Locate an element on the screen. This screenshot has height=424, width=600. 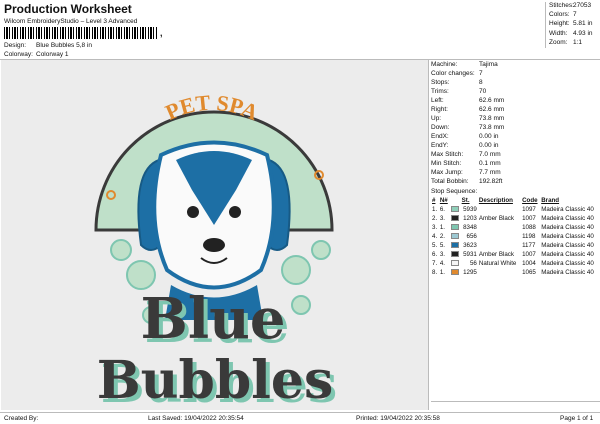
info-value: 7.0 mm is located at coordinates (490, 154).